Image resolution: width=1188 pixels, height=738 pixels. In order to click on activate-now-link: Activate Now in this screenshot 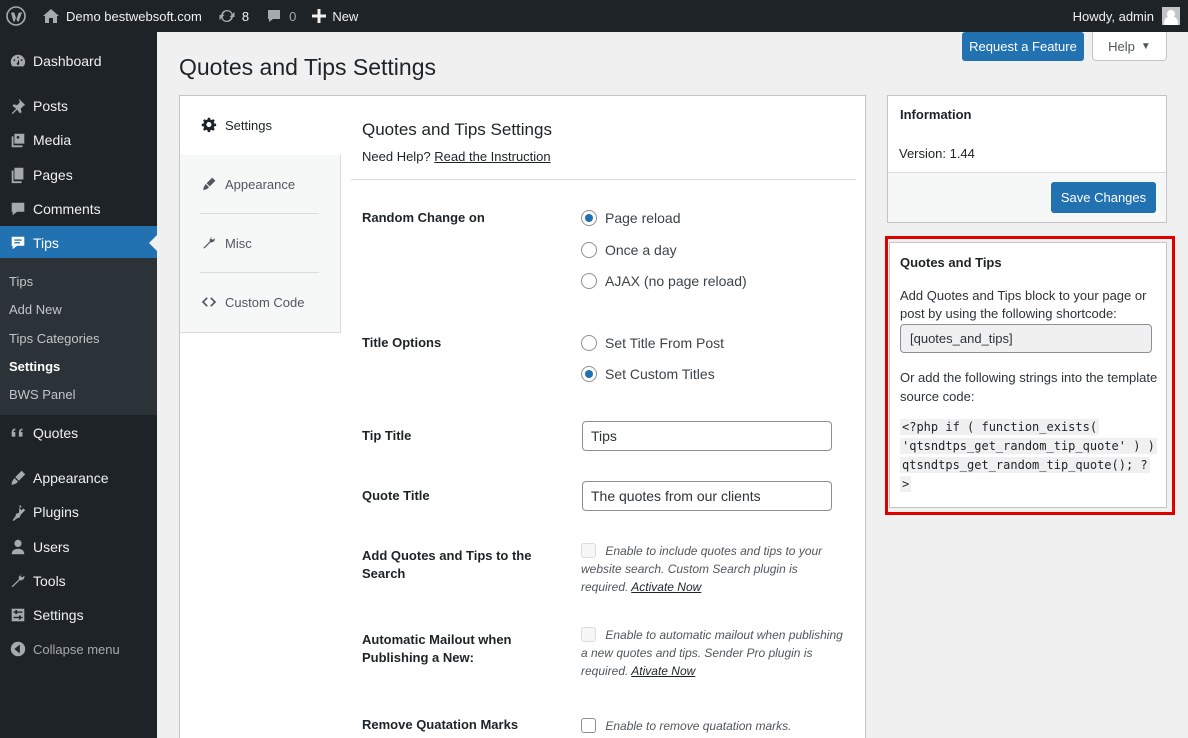, I will do `click(666, 587)`.